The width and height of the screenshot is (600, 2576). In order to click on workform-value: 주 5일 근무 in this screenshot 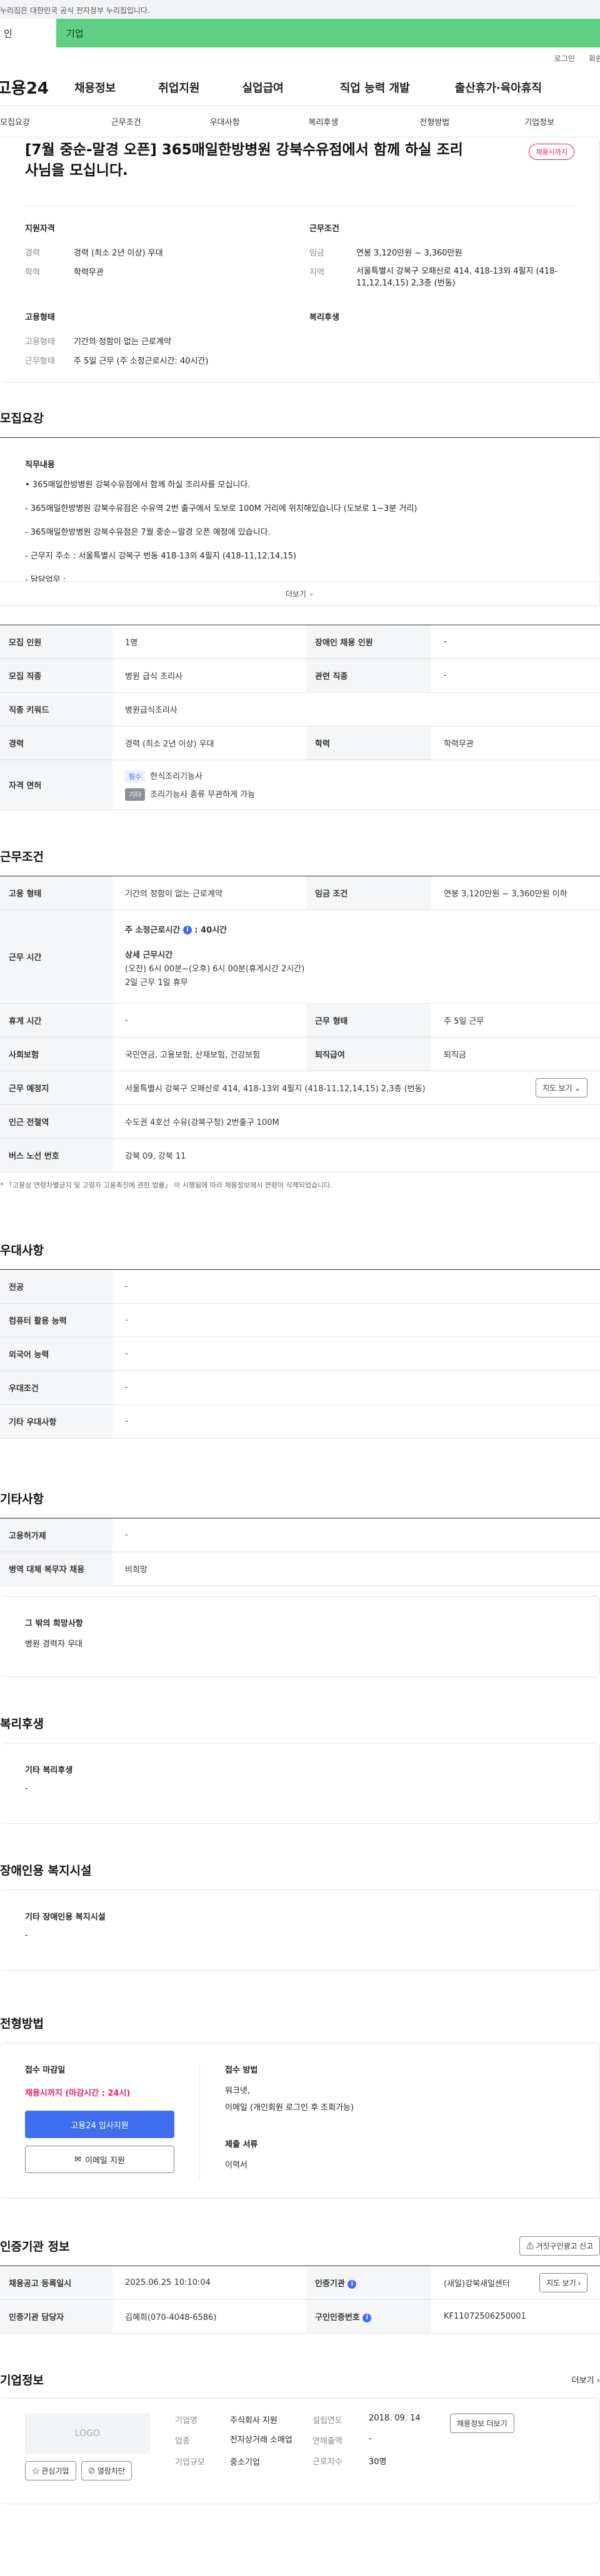, I will do `click(515, 1020)`.